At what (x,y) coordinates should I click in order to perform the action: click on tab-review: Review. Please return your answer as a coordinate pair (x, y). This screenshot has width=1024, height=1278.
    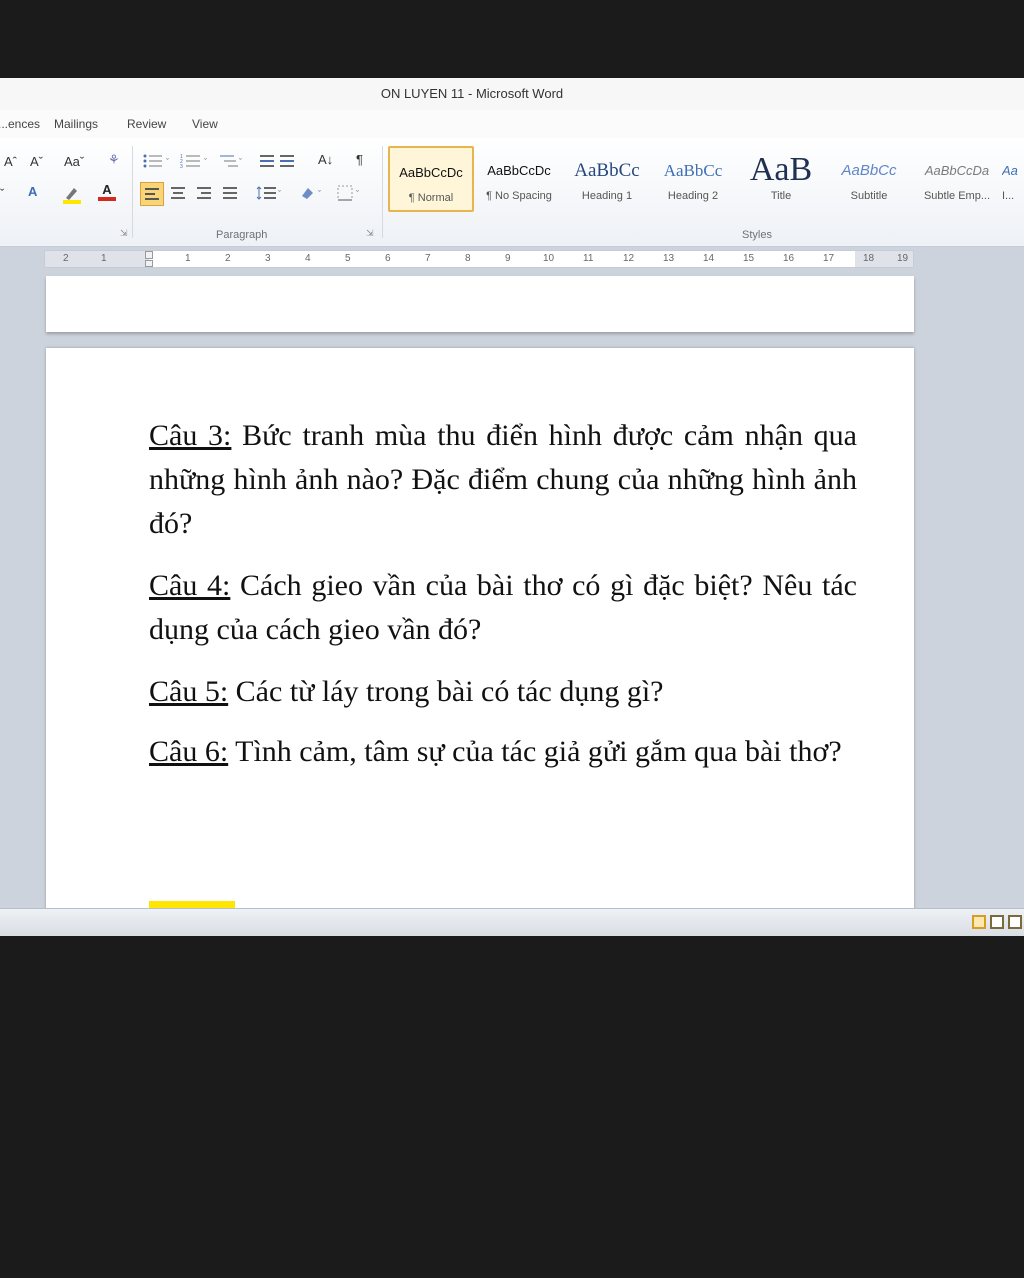
    Looking at the image, I should click on (146, 124).